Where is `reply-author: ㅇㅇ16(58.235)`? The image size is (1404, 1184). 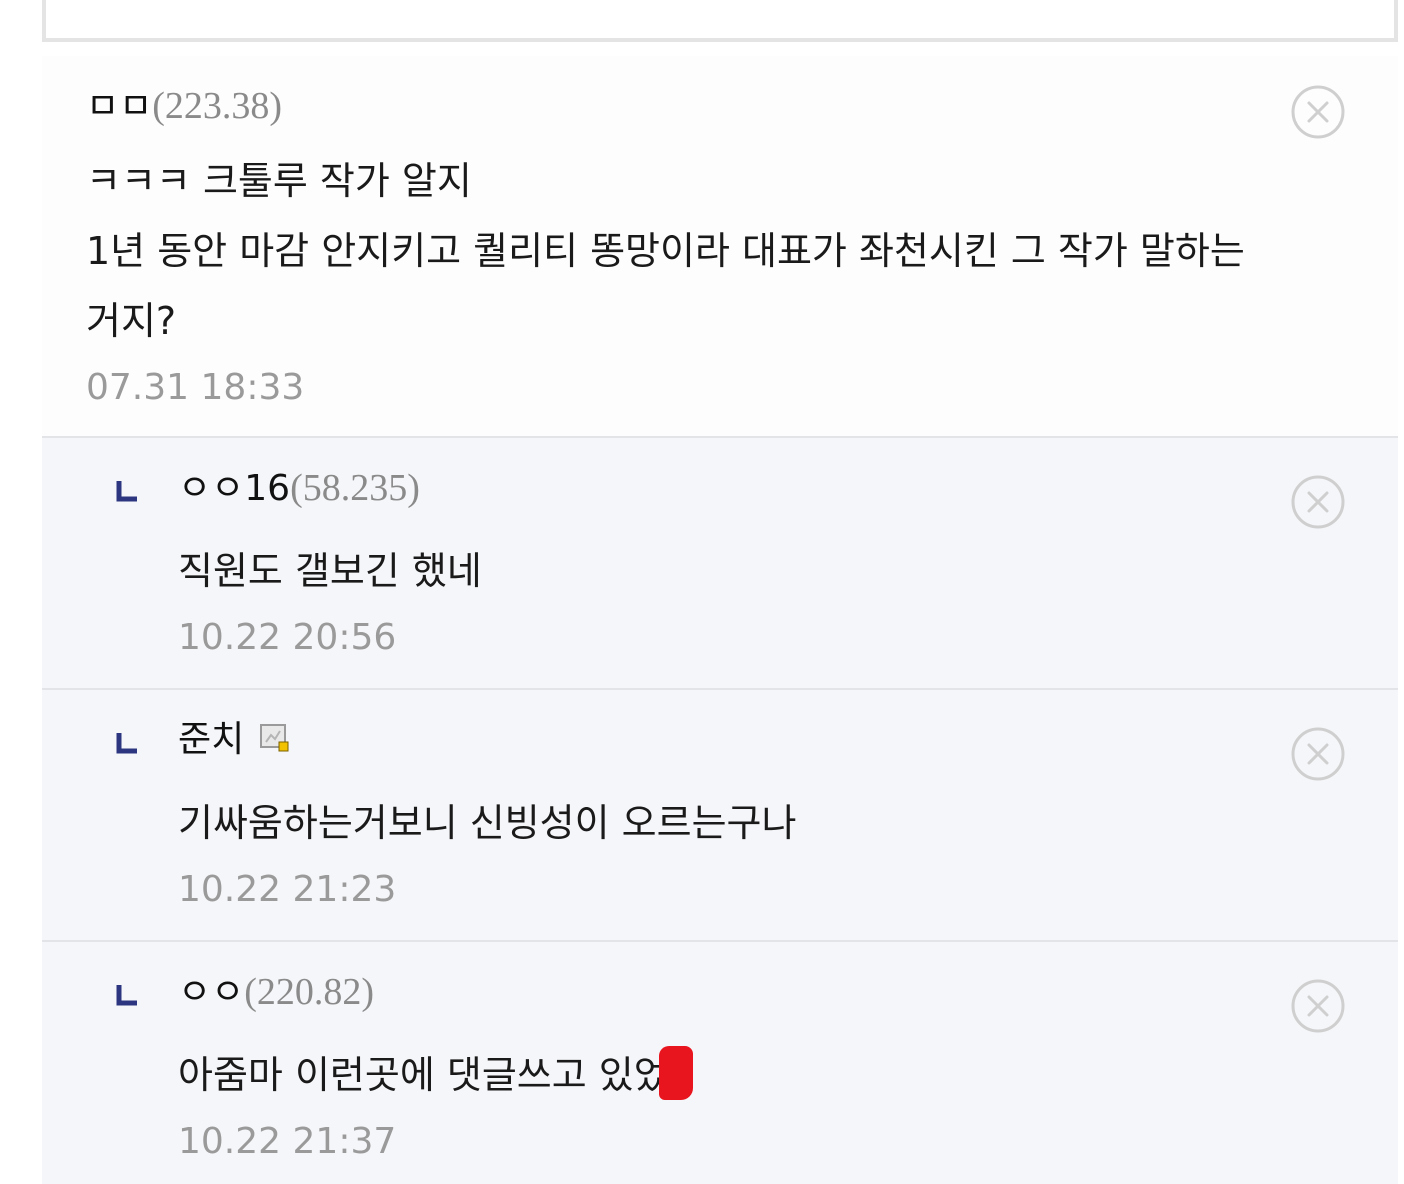 reply-author: ㅇㅇ16(58.235) is located at coordinates (299, 488).